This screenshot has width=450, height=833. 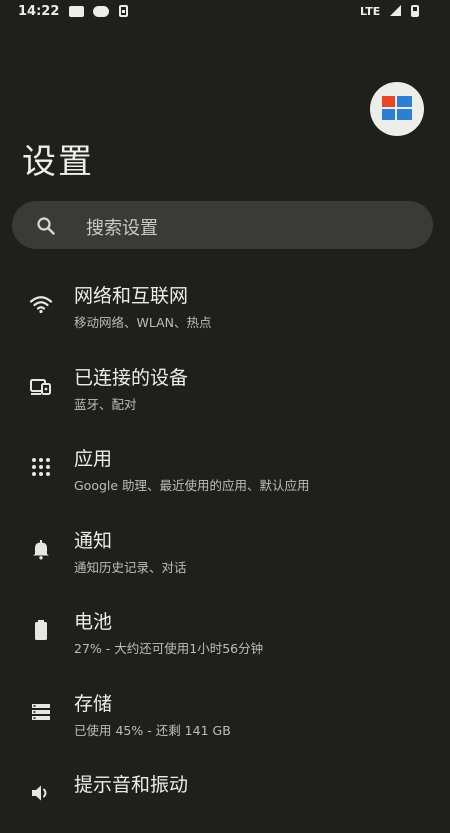 I want to click on setting-subtitle: 通知历史记录、对话, so click(x=130, y=567).